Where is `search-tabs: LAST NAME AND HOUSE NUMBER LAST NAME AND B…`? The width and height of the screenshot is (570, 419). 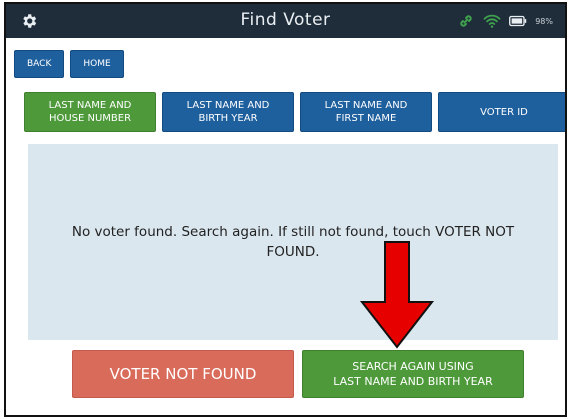 search-tabs: LAST NAME AND HOUSE NUMBER LAST NAME AND B… is located at coordinates (294, 112).